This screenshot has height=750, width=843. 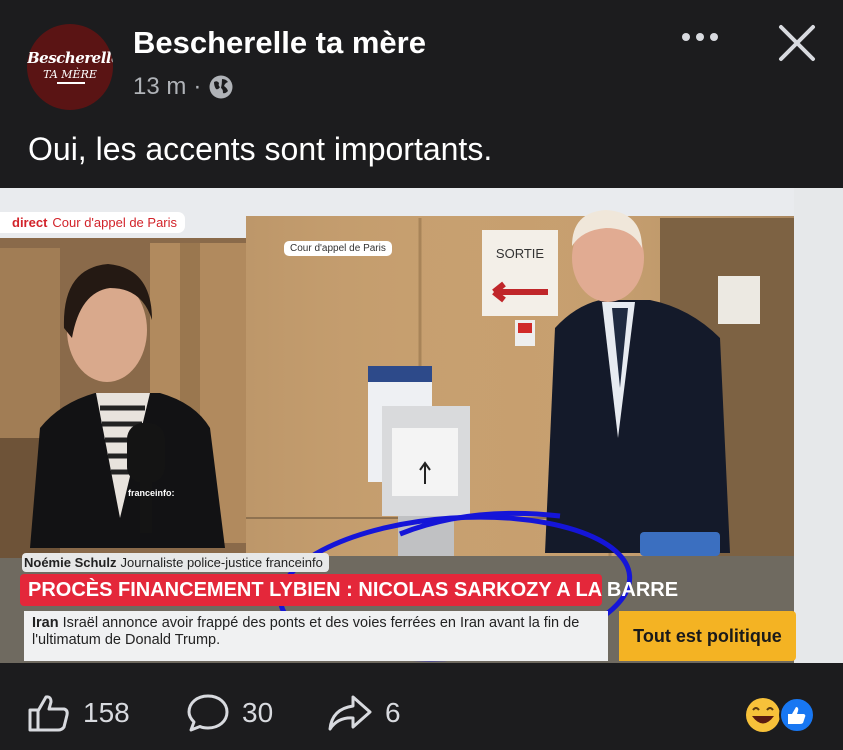 What do you see at coordinates (707, 636) in the screenshot?
I see `program-name: Tout est politique` at bounding box center [707, 636].